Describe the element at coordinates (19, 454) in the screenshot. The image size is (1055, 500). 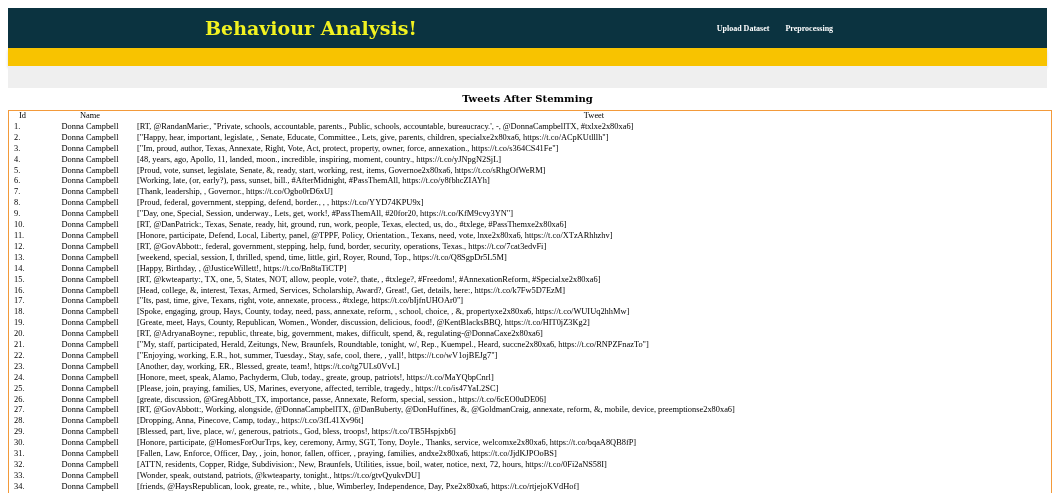
I see `table-cell-text: 31.` at that location.